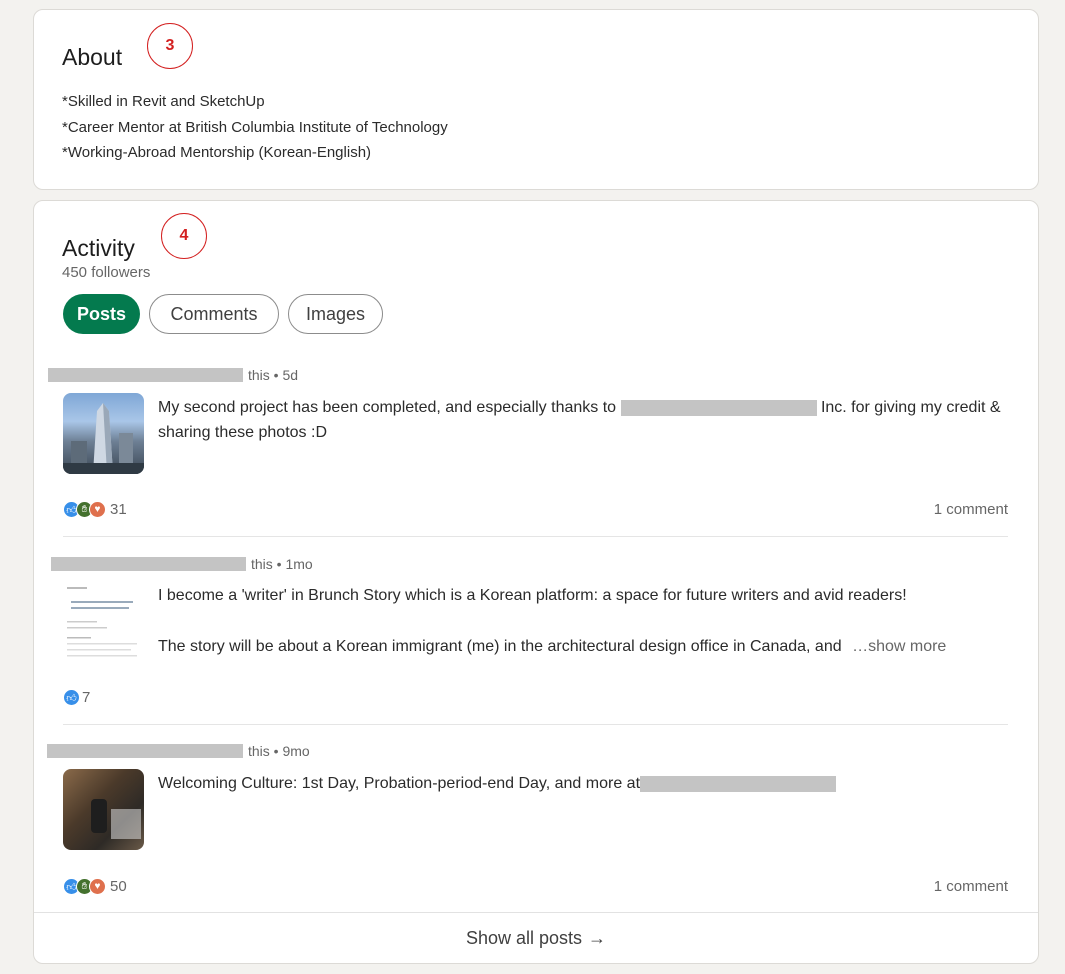 Image resolution: width=1065 pixels, height=974 pixels. I want to click on tab-posts: Posts, so click(101, 314).